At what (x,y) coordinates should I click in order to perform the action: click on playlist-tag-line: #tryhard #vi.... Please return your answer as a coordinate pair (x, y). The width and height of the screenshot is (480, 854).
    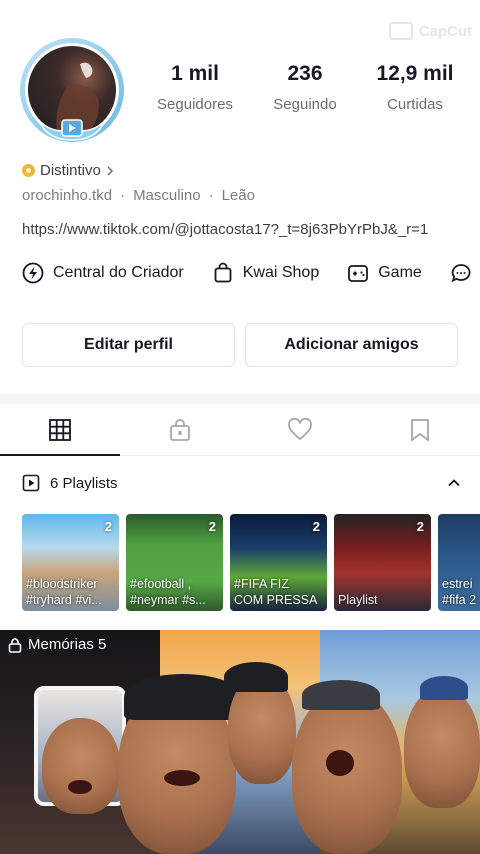
    Looking at the image, I should click on (64, 600).